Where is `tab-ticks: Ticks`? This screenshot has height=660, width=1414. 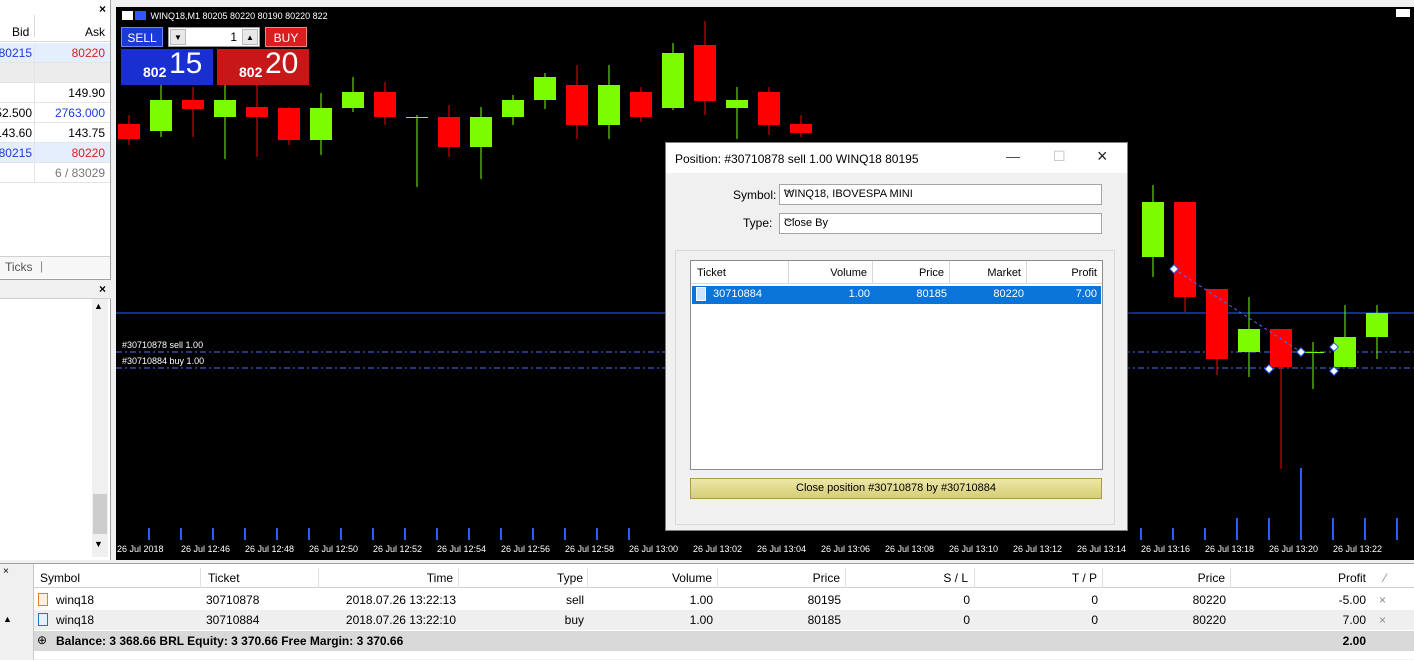
tab-ticks: Ticks is located at coordinates (19, 267).